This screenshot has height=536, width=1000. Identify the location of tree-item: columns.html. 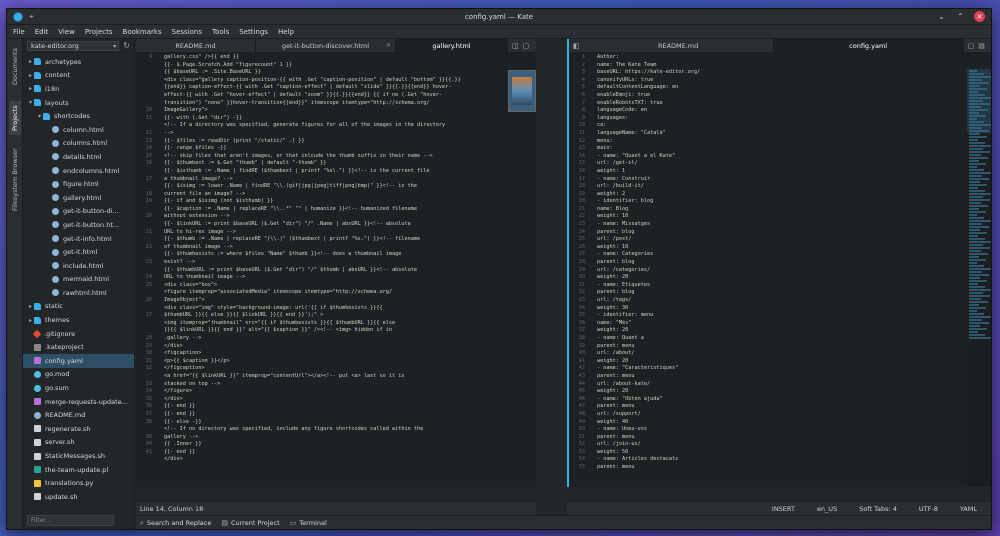
(78, 144).